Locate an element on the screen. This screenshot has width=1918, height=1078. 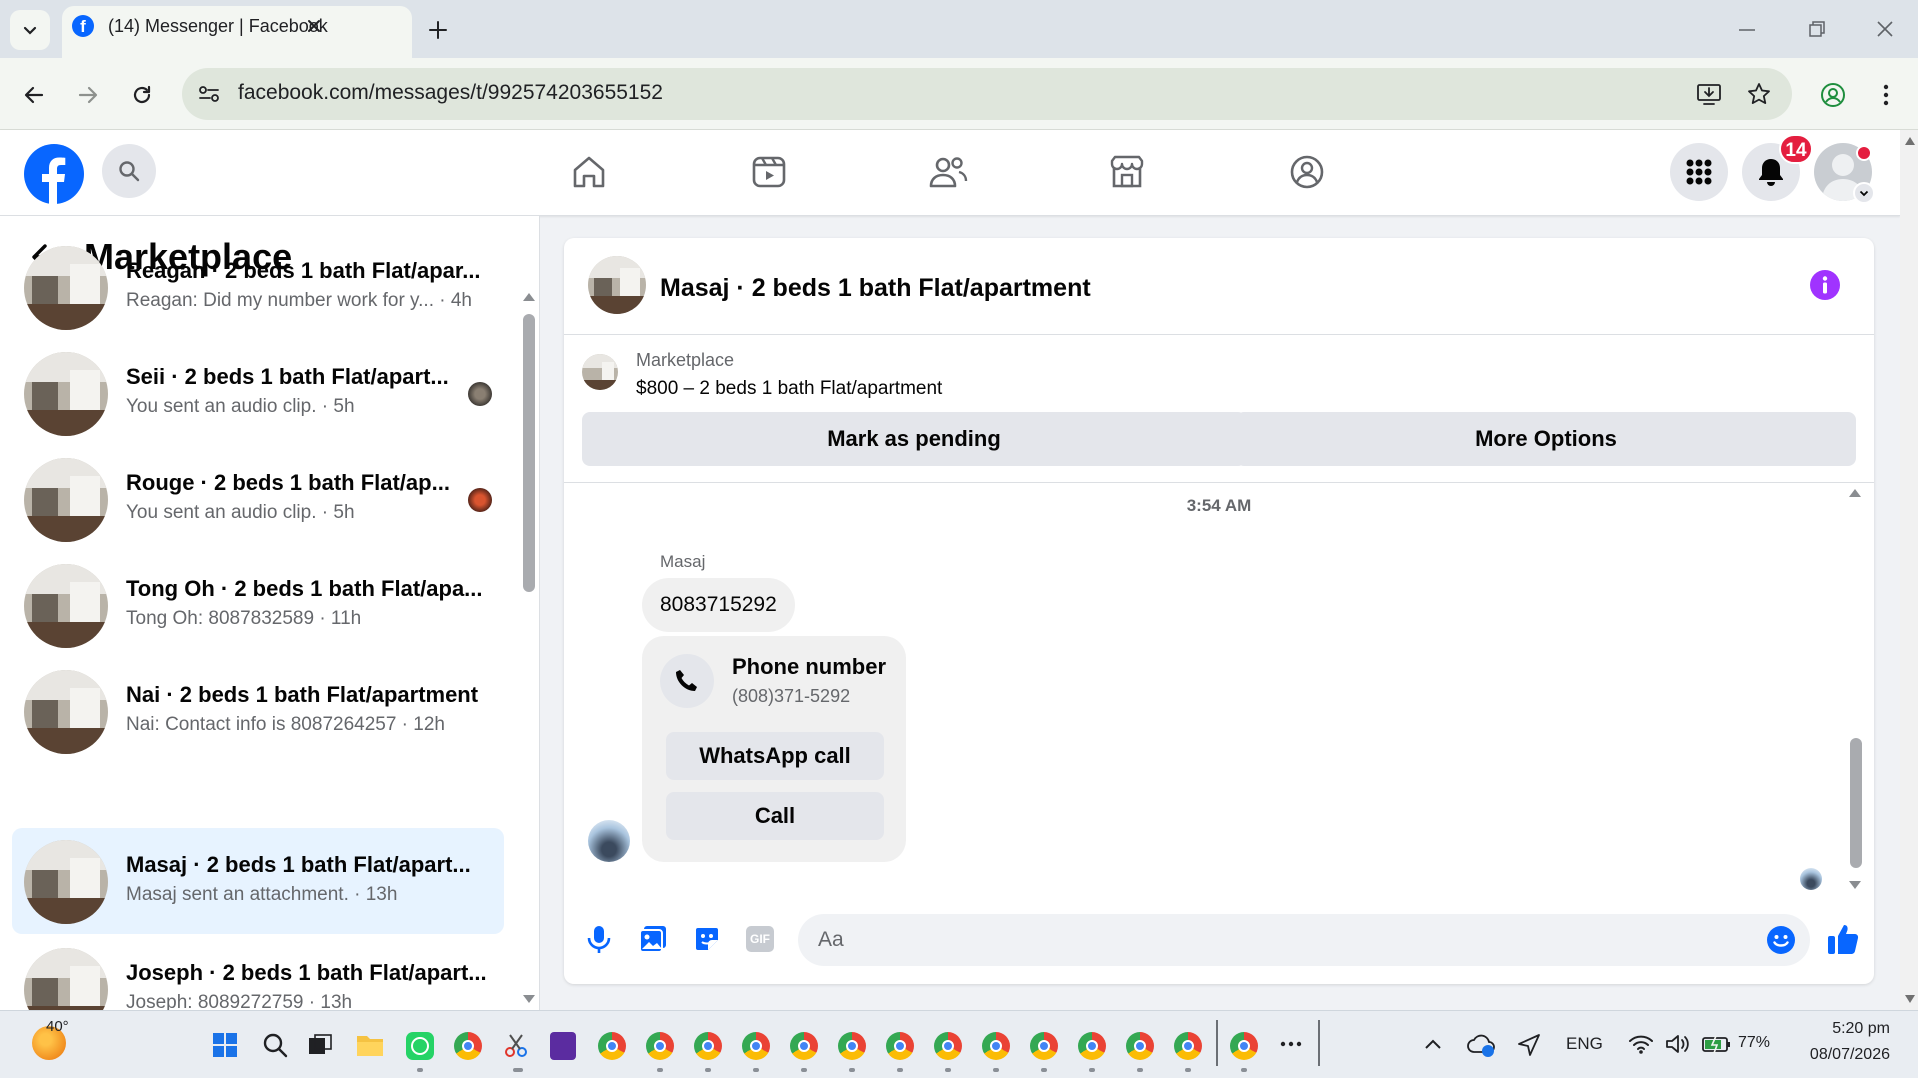
forward-icon is located at coordinates (88, 95).